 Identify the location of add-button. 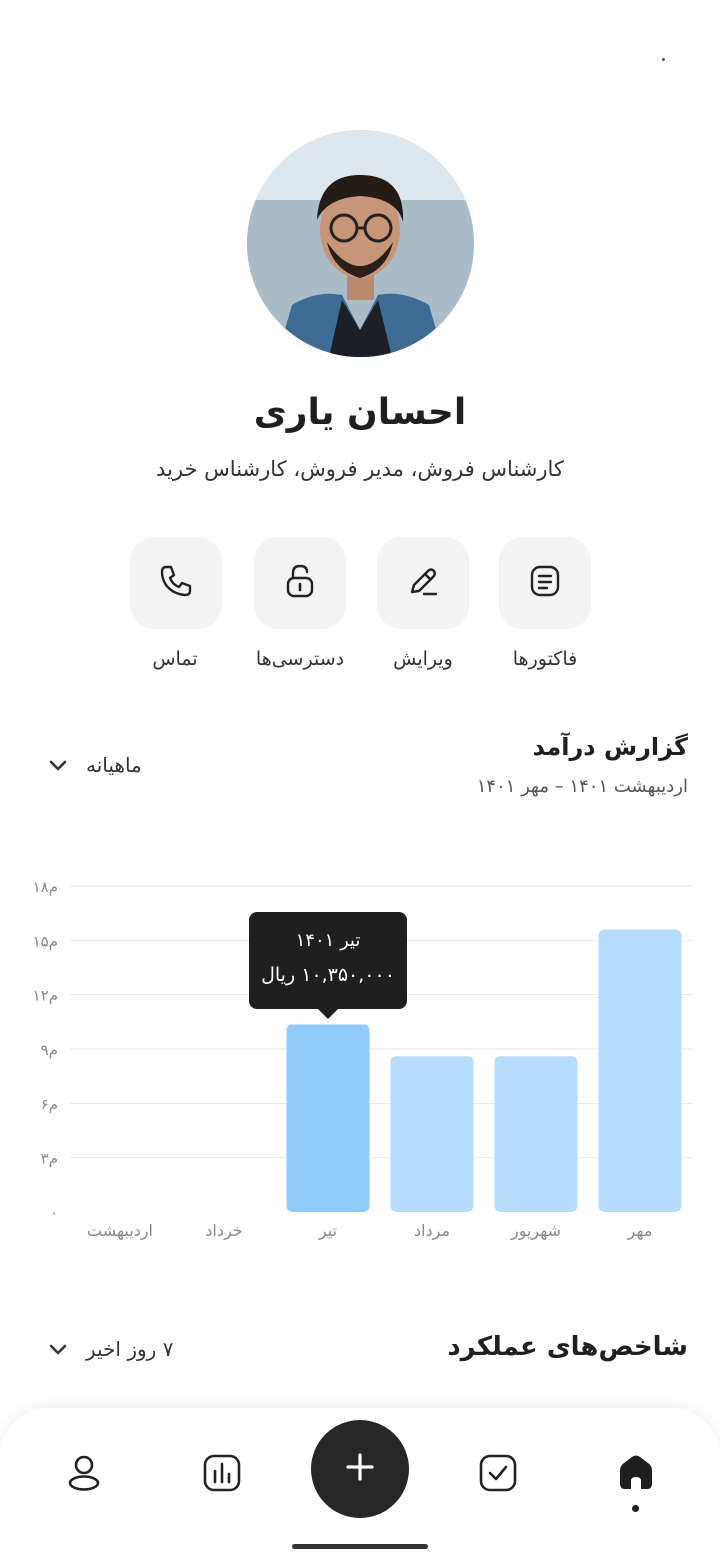
(360, 1469).